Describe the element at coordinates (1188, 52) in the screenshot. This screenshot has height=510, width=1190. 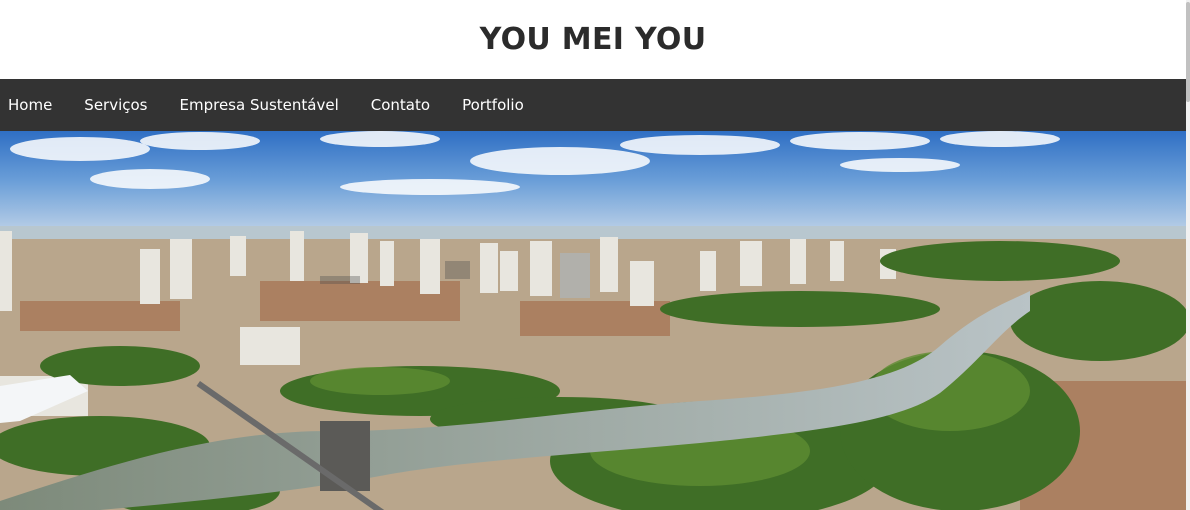
I see `scrollbar-thumb` at that location.